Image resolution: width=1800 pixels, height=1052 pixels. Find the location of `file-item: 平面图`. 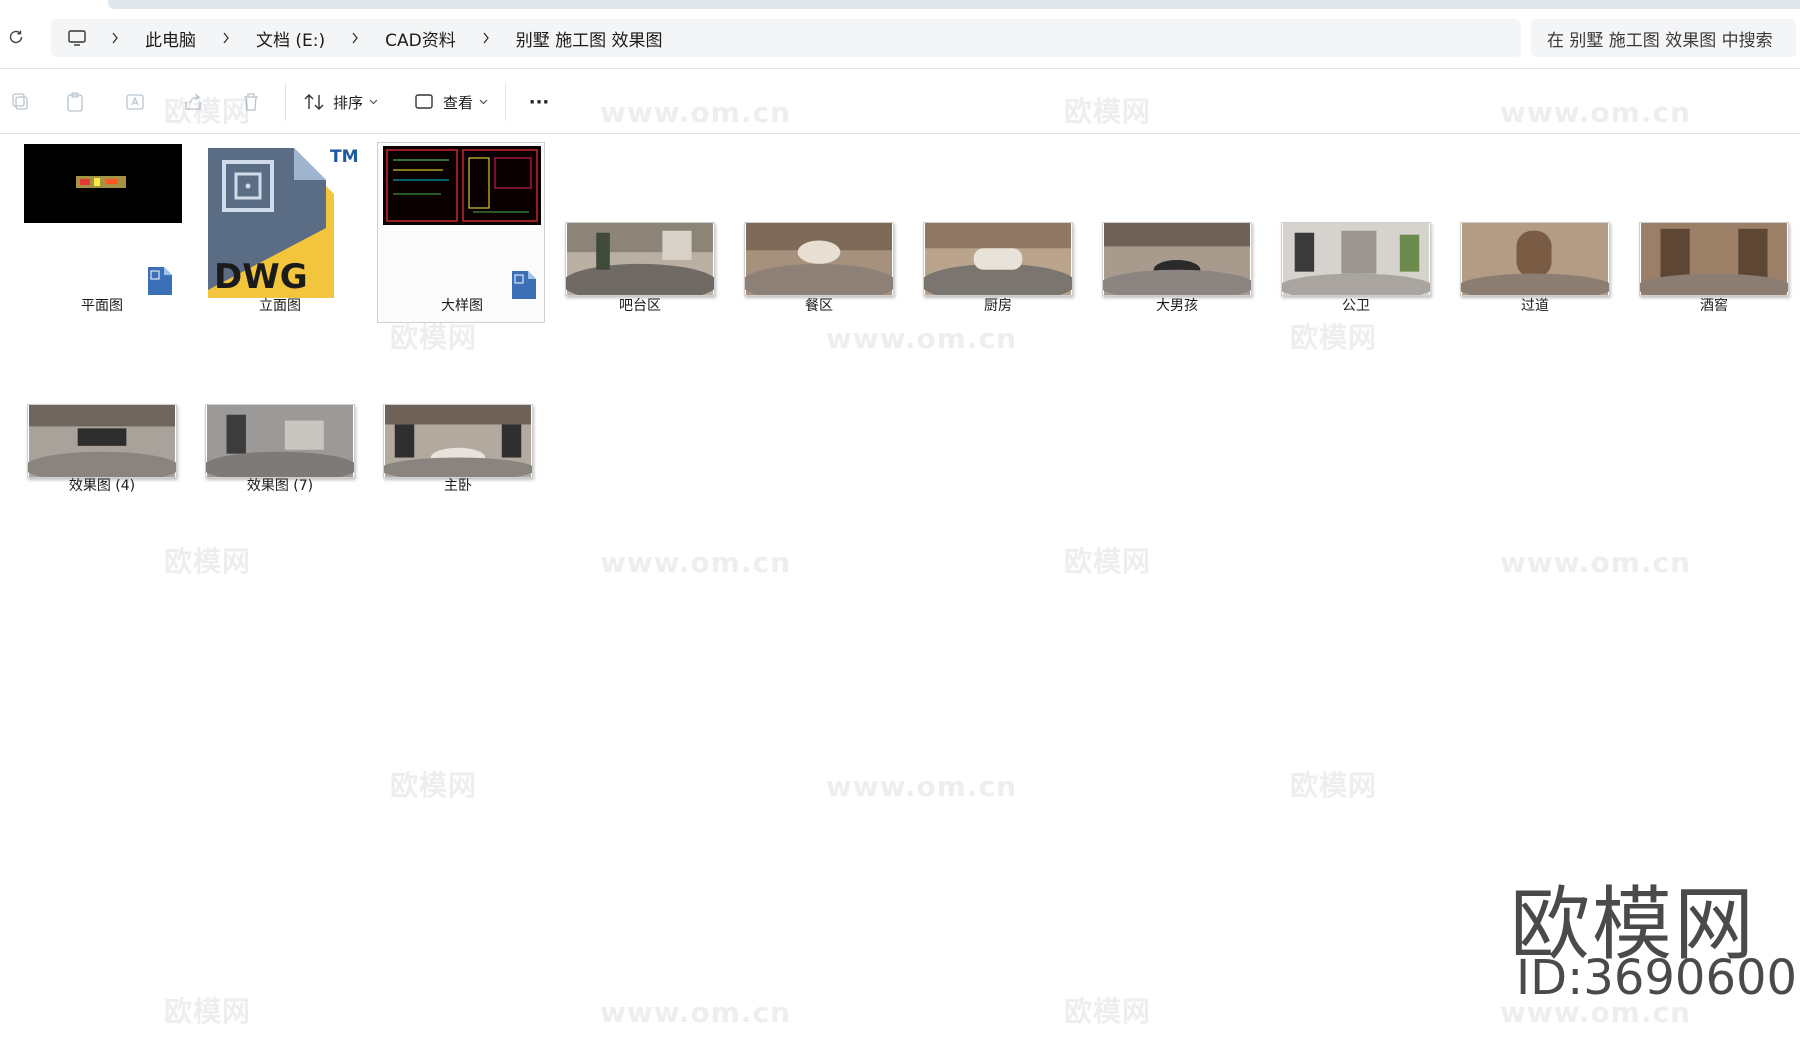

file-item: 平面图 is located at coordinates (102, 227).